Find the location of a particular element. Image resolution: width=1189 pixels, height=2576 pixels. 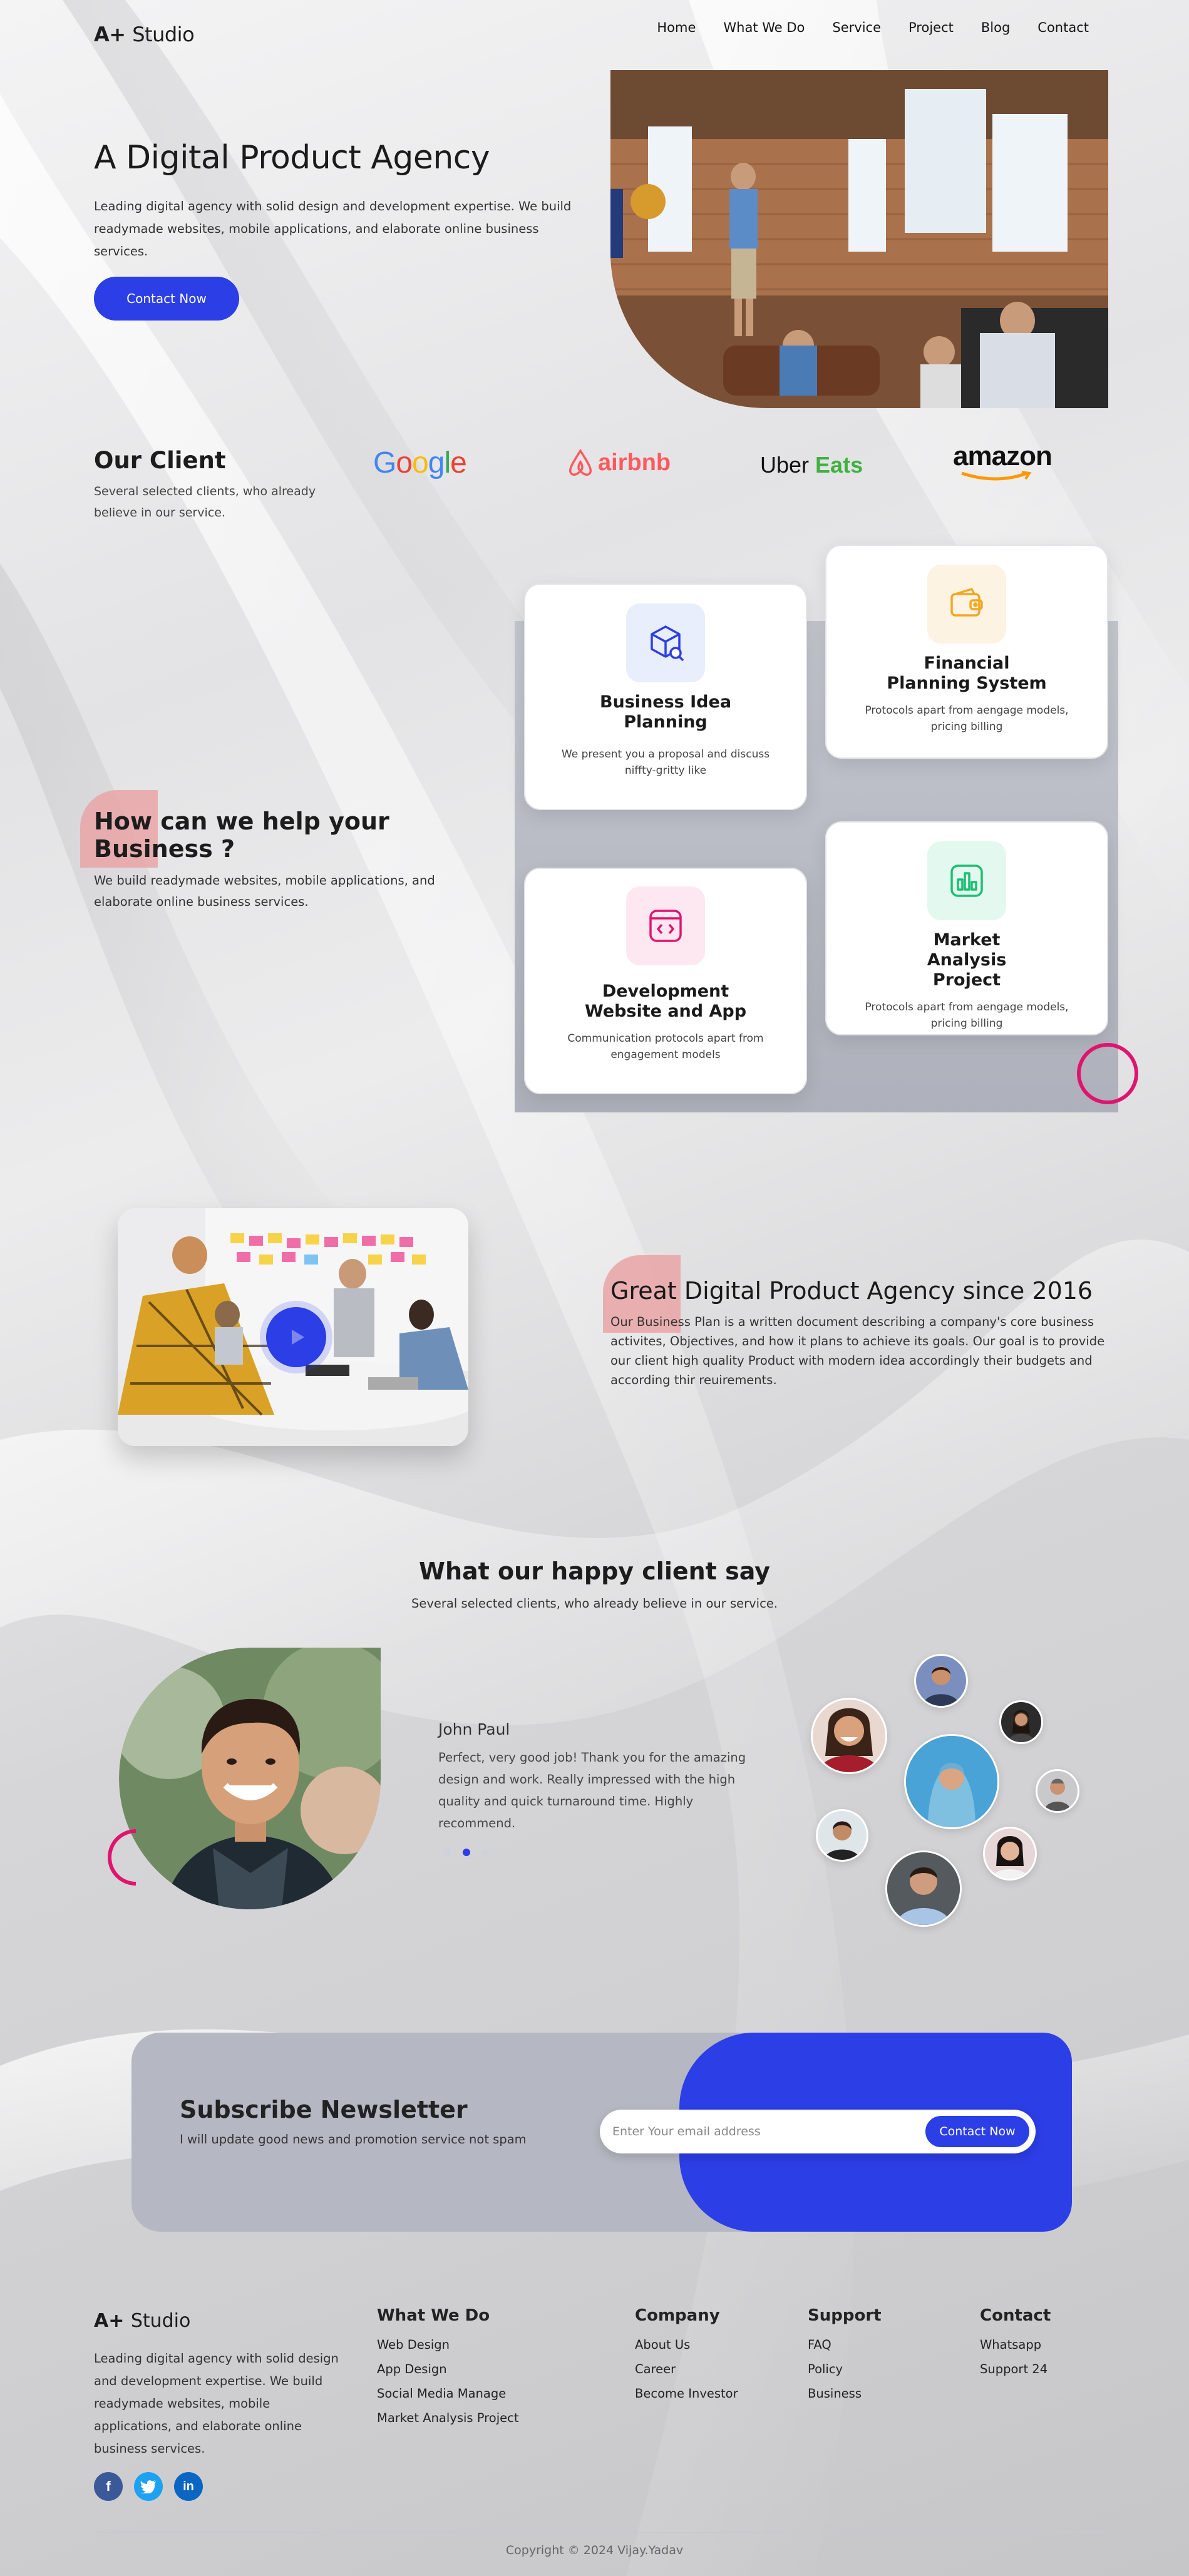

copyright: Copyright © 2024 Vijay.Yadav is located at coordinates (594, 2550).